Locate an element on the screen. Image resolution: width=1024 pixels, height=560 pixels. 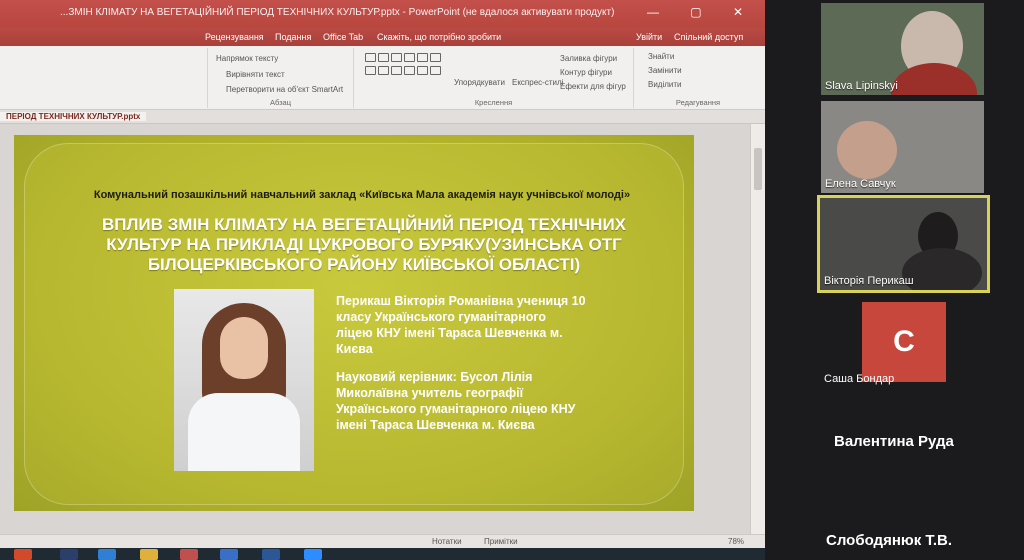
document-tab: ПЕРІОД ТЕХНІЧНИХ КУЛЬТУР.pptx is located at coordinates (73, 116).